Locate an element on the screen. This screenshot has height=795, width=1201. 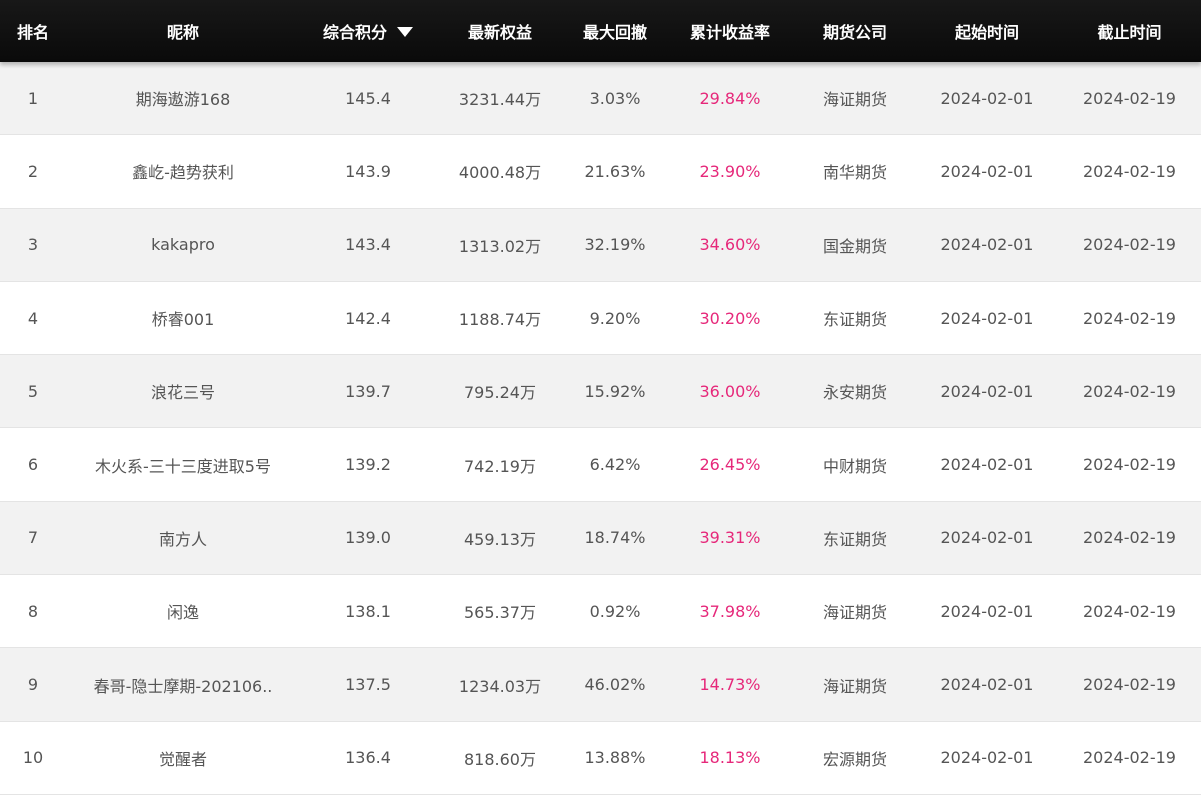
score-cell: 138.1 is located at coordinates (368, 611).